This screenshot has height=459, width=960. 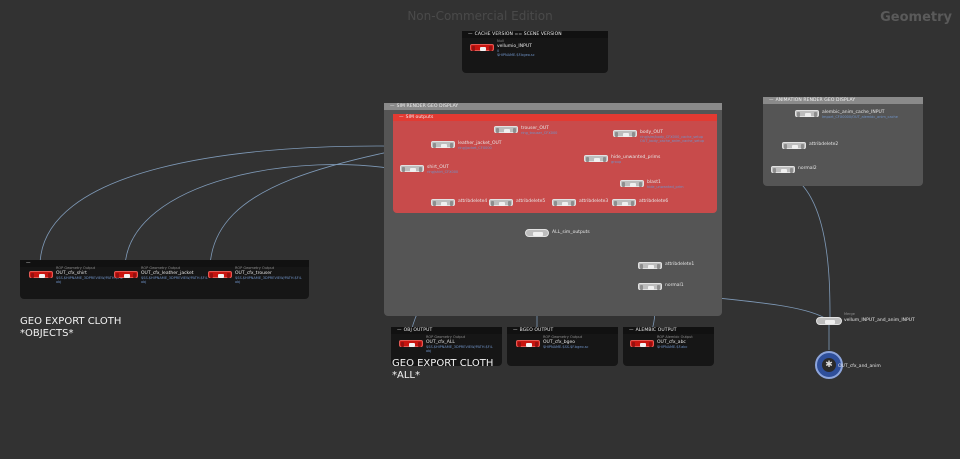 I want to click on node-name: ALL_sim_outputs, so click(x=571, y=232).